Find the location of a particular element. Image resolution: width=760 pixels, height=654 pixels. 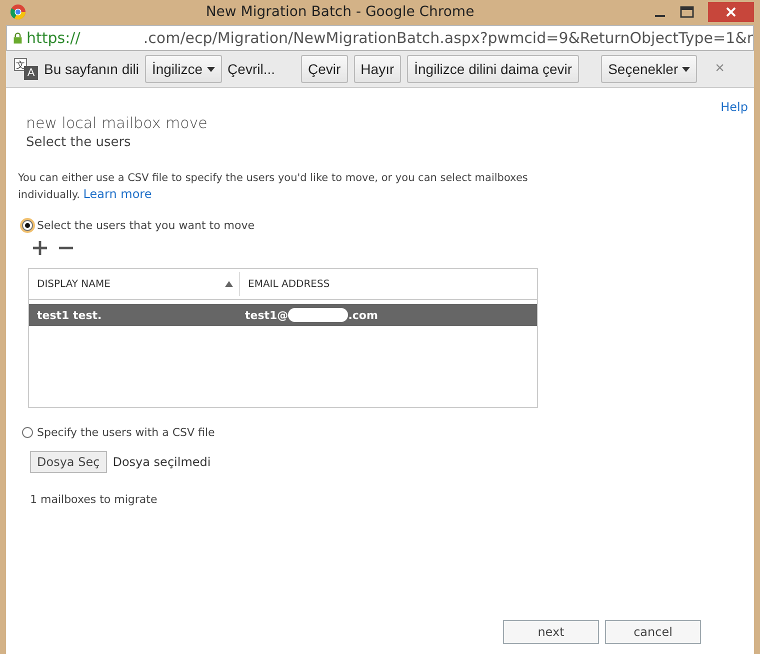

table-row: test1 test. test1@ .com is located at coordinates (283, 315).